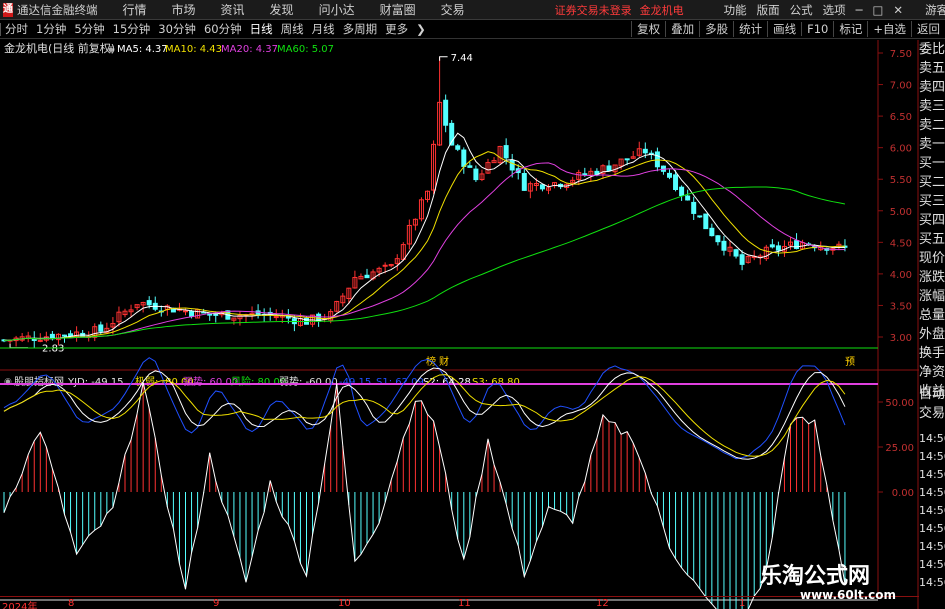 The height and width of the screenshot is (609, 945). What do you see at coordinates (308, 381) in the screenshot?
I see `indicator-value-4: 弱势: -60.00` at bounding box center [308, 381].